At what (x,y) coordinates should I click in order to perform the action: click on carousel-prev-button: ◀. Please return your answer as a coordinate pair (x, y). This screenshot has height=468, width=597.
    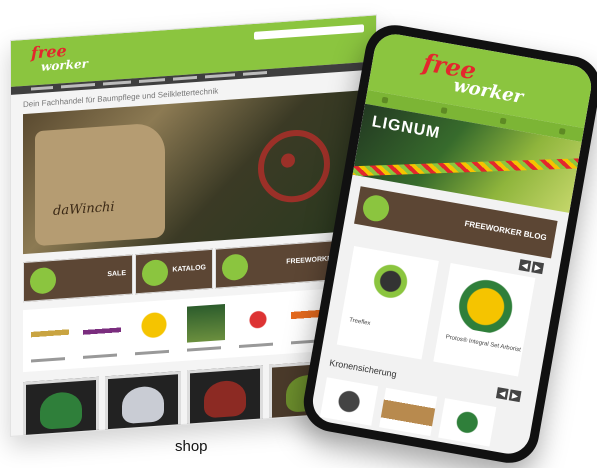
    Looking at the image, I should click on (525, 265).